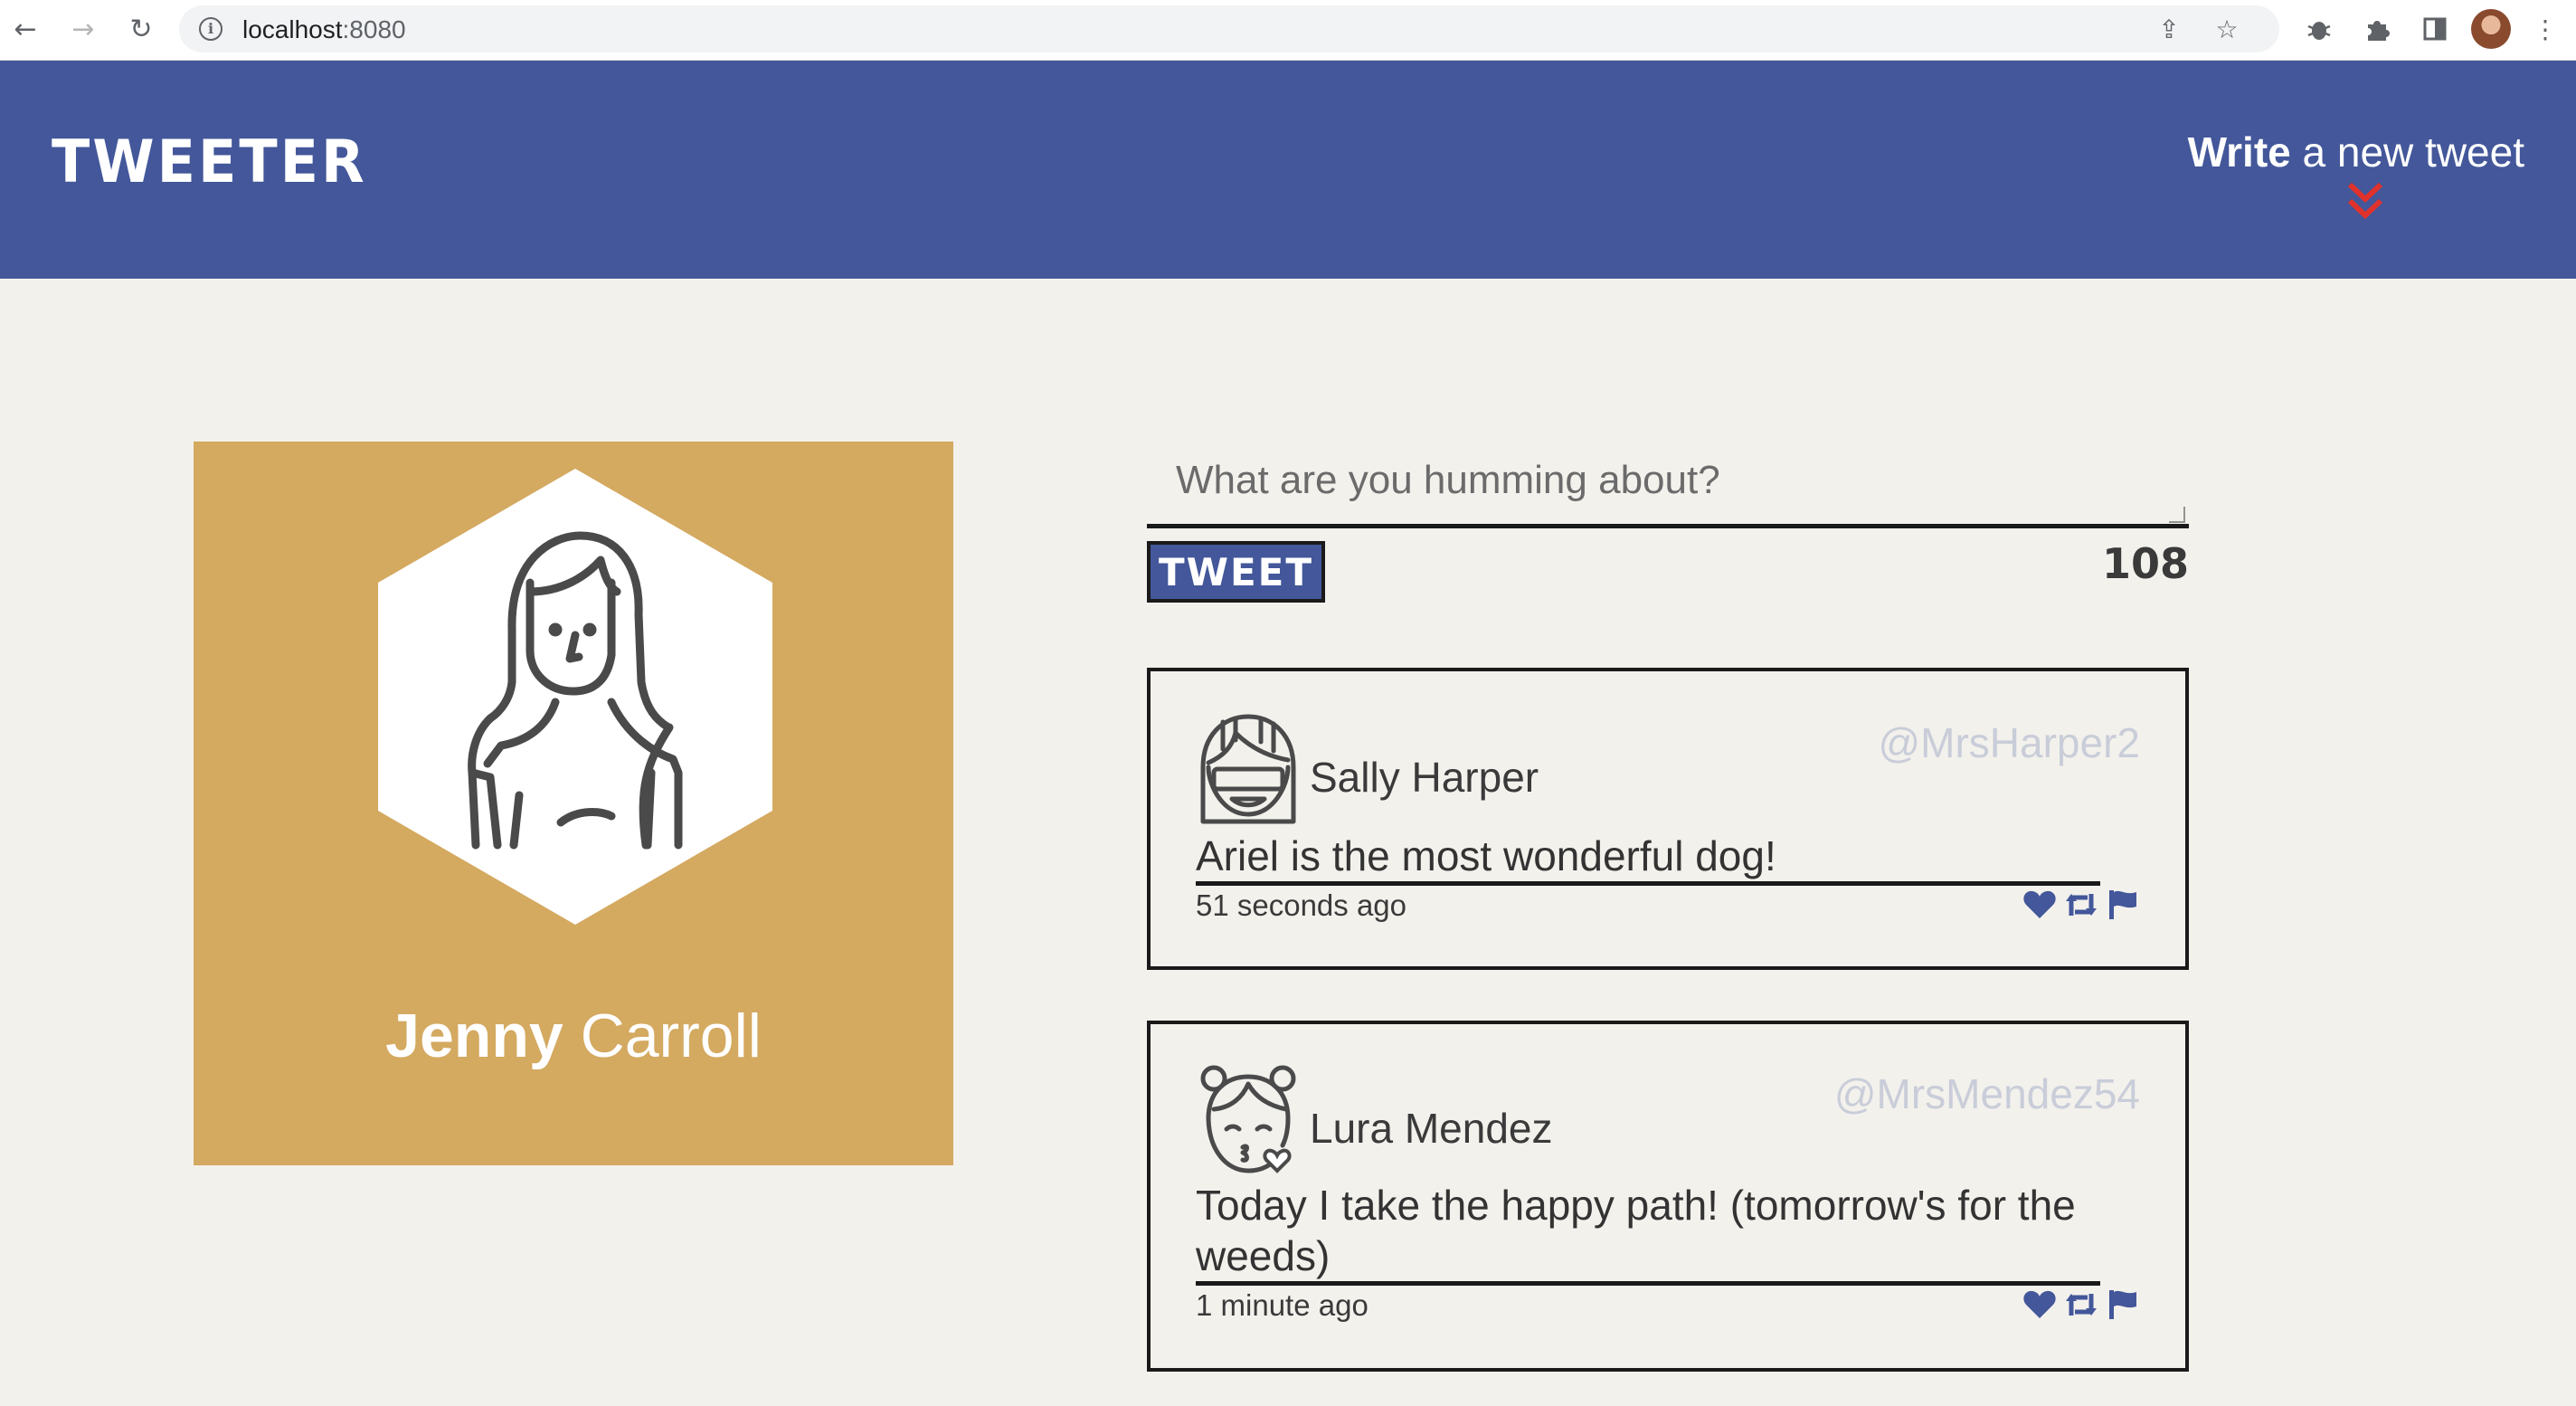  Describe the element at coordinates (210, 162) in the screenshot. I see `logo: TWEETER` at that location.